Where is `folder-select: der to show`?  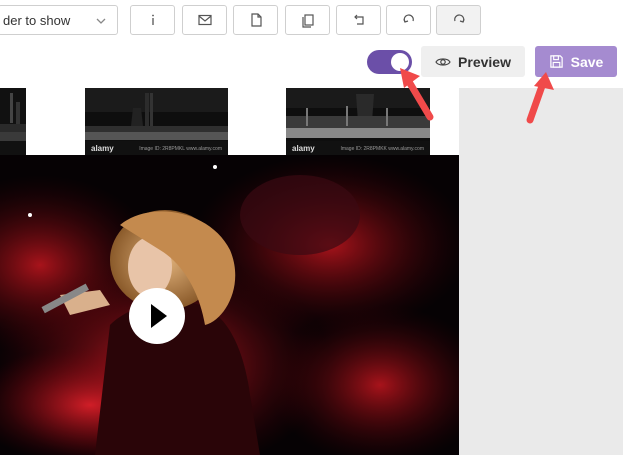
folder-select: der to show is located at coordinates (59, 20).